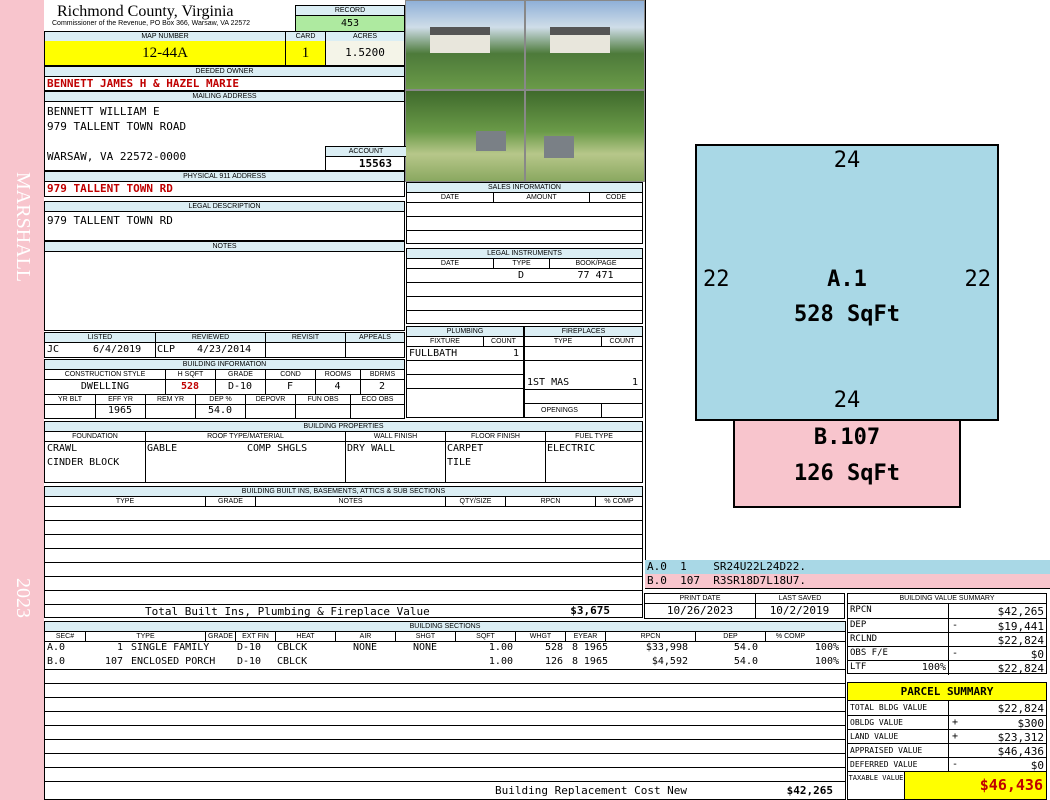  Describe the element at coordinates (847, 464) in the screenshot. I see `sketch-section-b: B.107 126 SqFt` at that location.